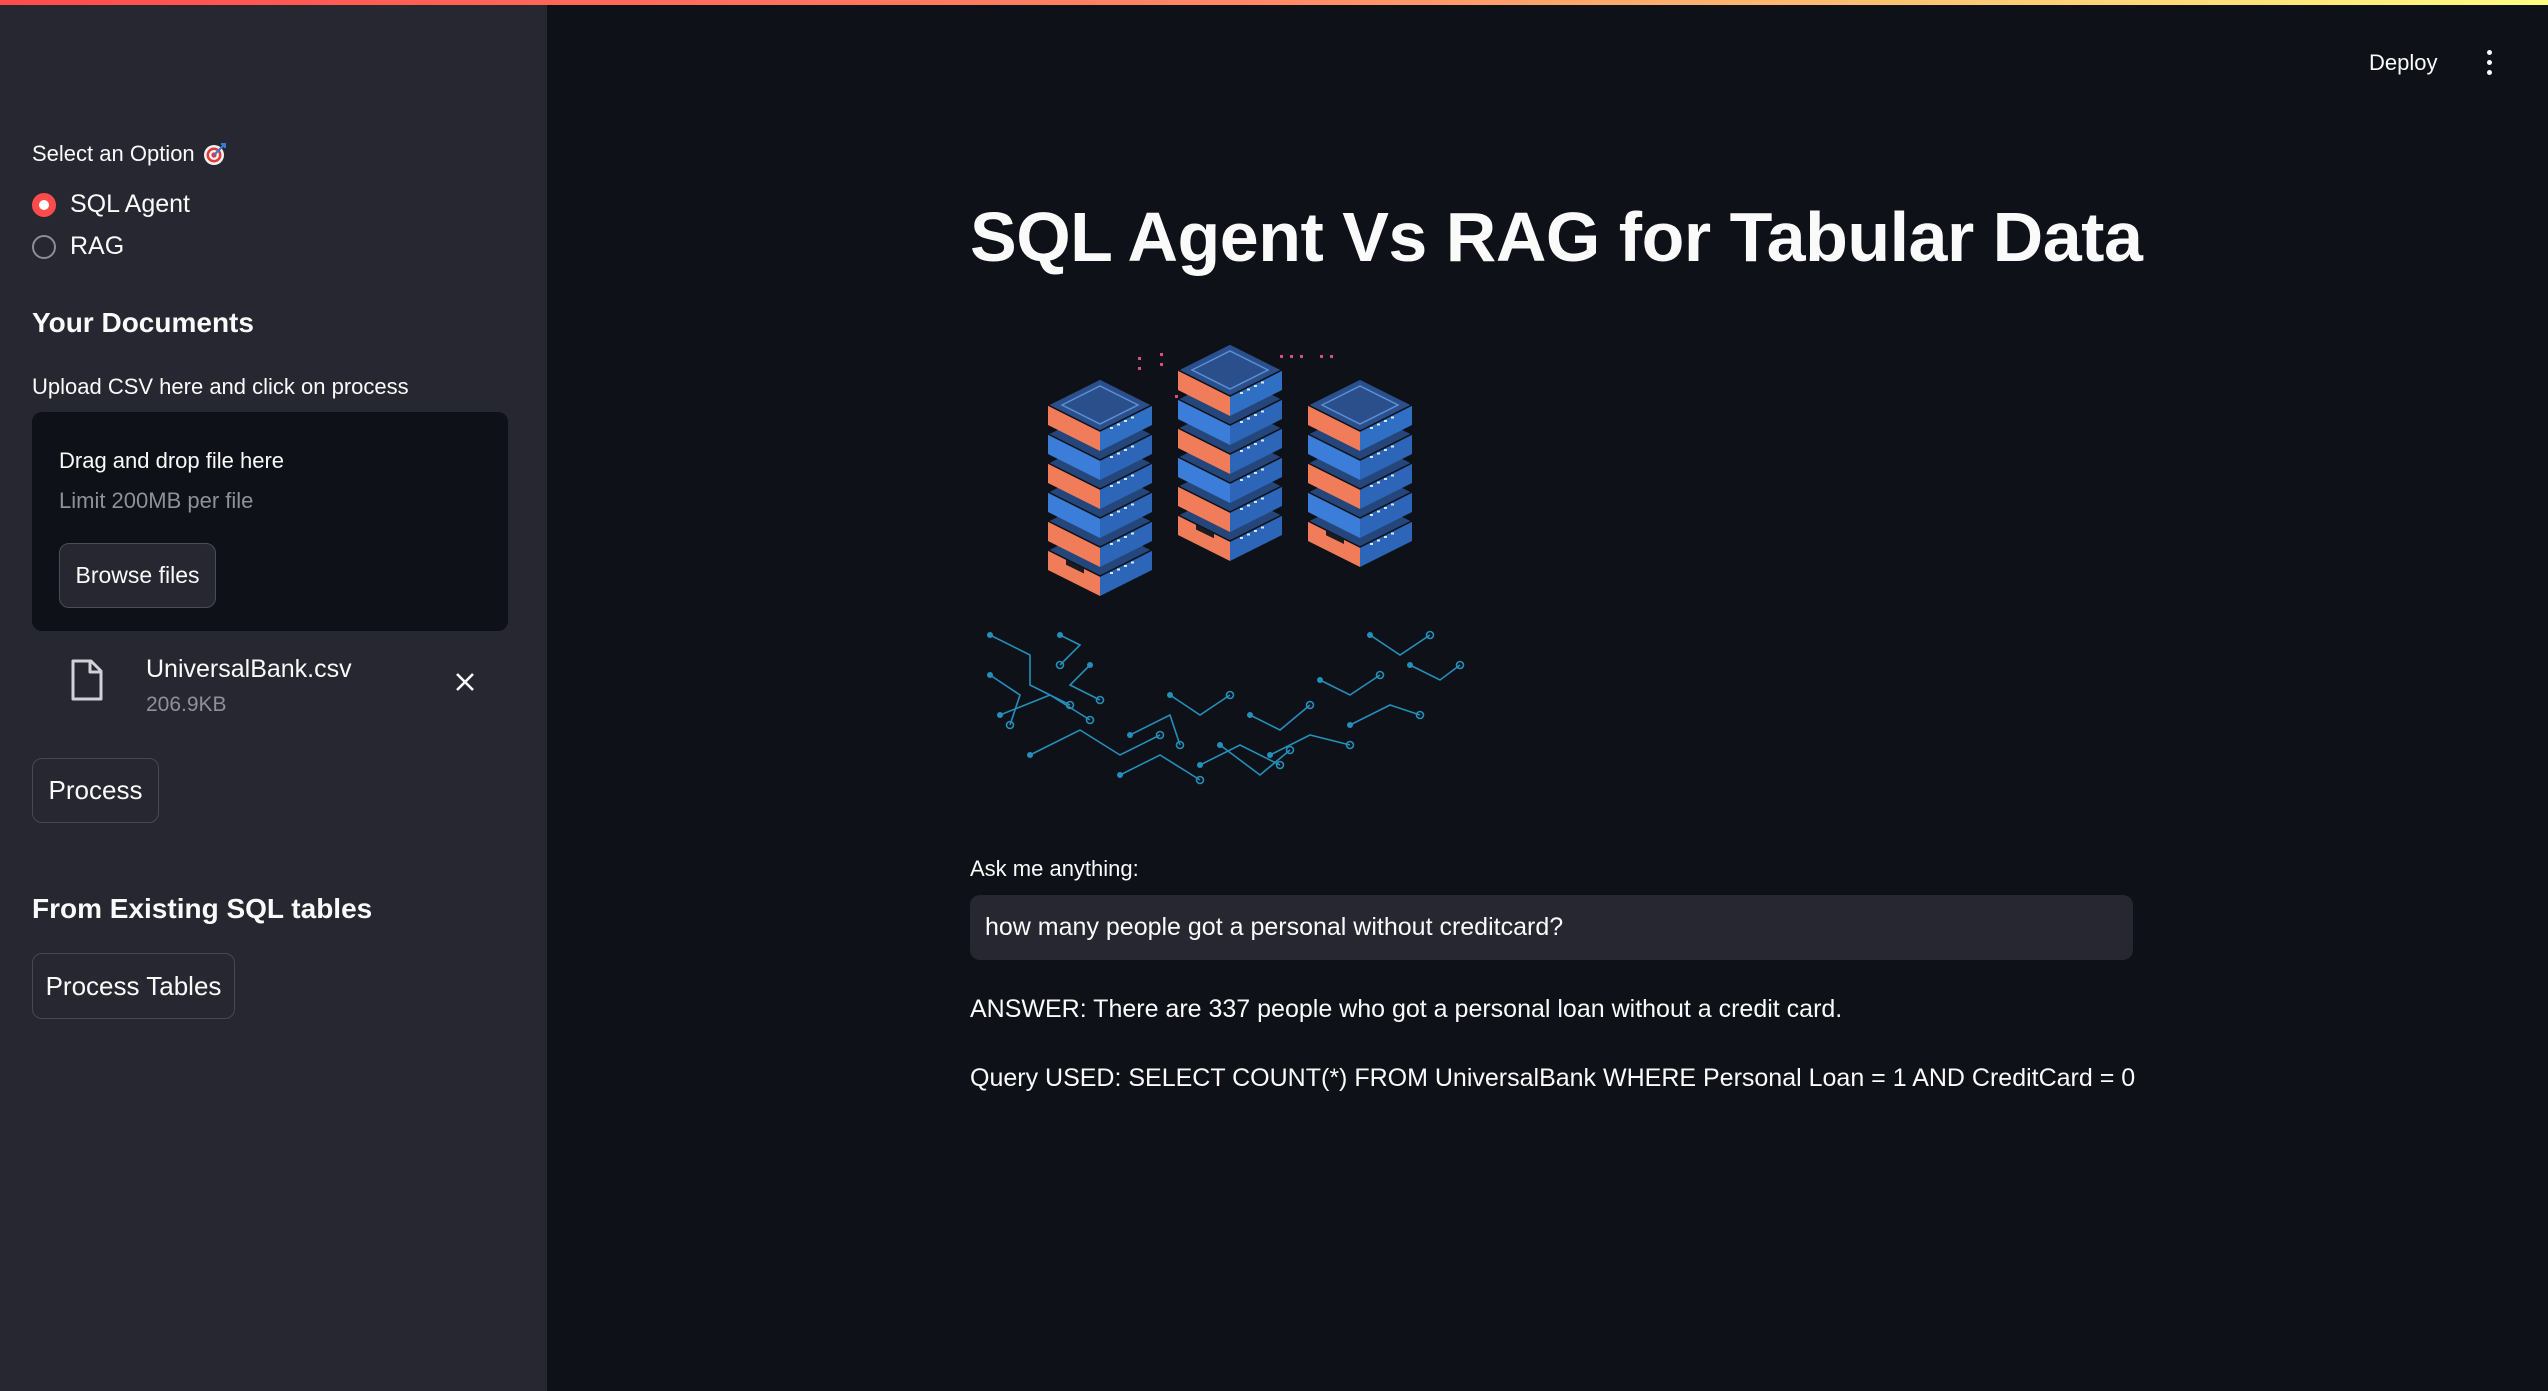 Image resolution: width=2548 pixels, height=1391 pixels. I want to click on radio-label-sql-agent: SQL Agent, so click(130, 204).